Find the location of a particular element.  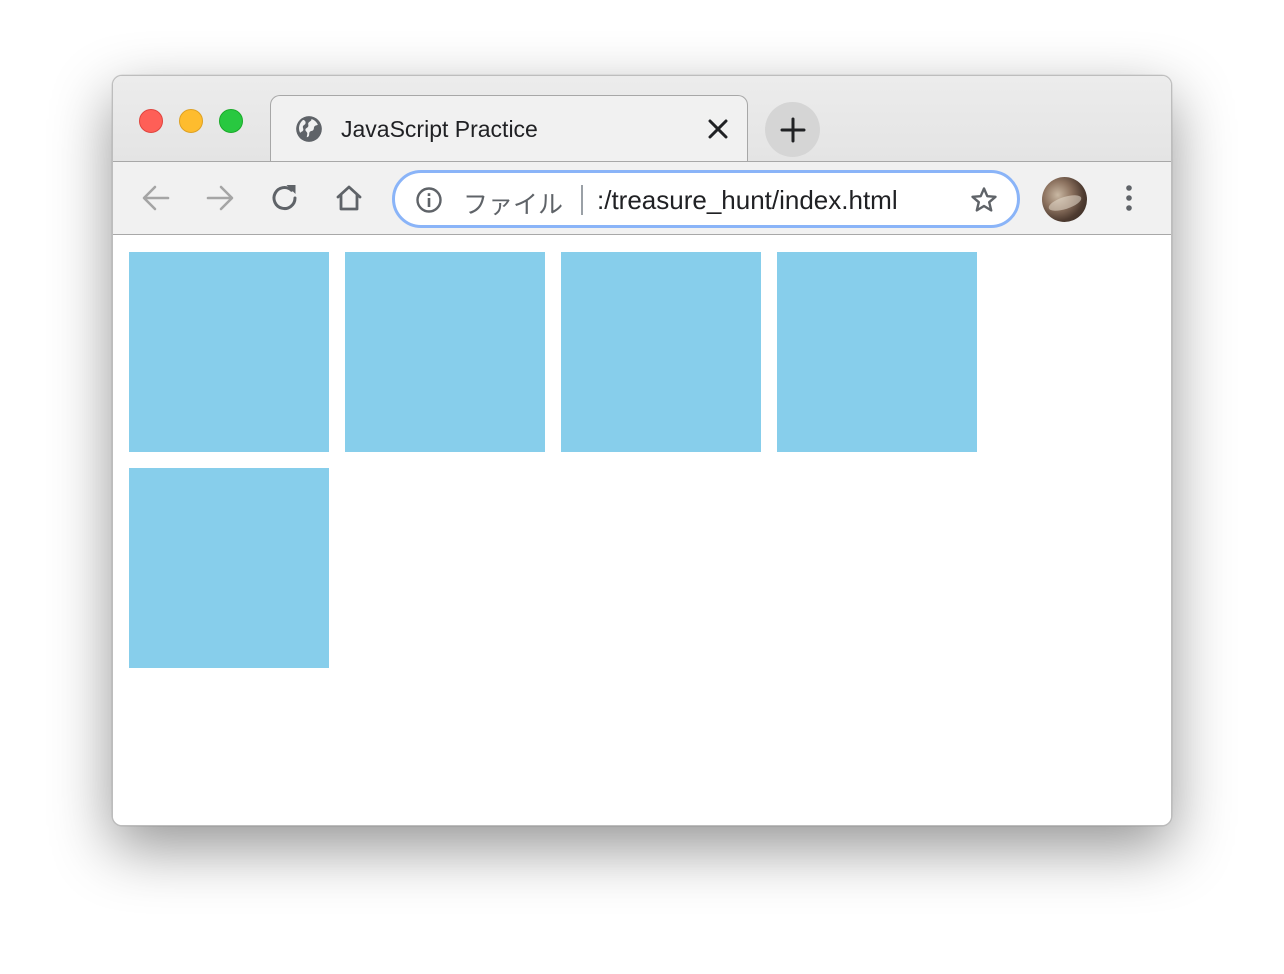

omnibox-divider is located at coordinates (582, 200).